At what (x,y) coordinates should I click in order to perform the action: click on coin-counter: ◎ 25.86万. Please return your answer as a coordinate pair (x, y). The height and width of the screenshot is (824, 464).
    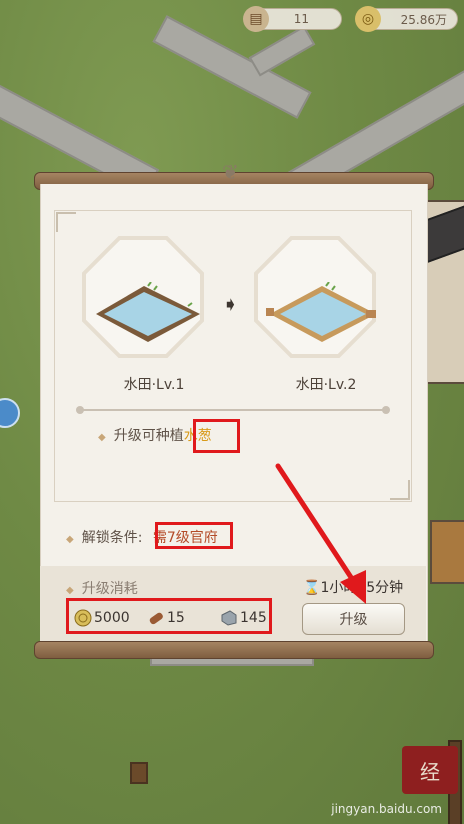
    Looking at the image, I should click on (406, 19).